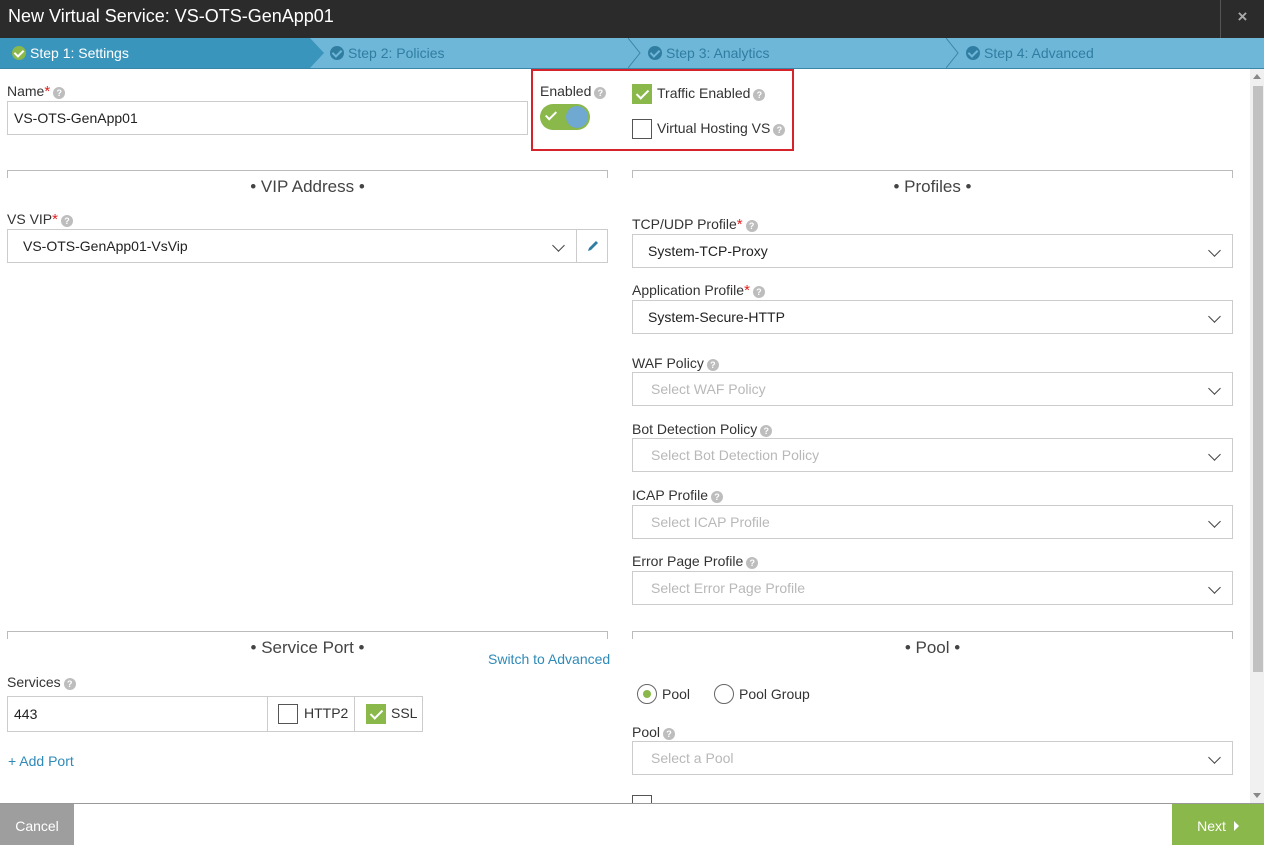  What do you see at coordinates (688, 561) in the screenshot?
I see `error-page-label-text: Error Page Profile` at bounding box center [688, 561].